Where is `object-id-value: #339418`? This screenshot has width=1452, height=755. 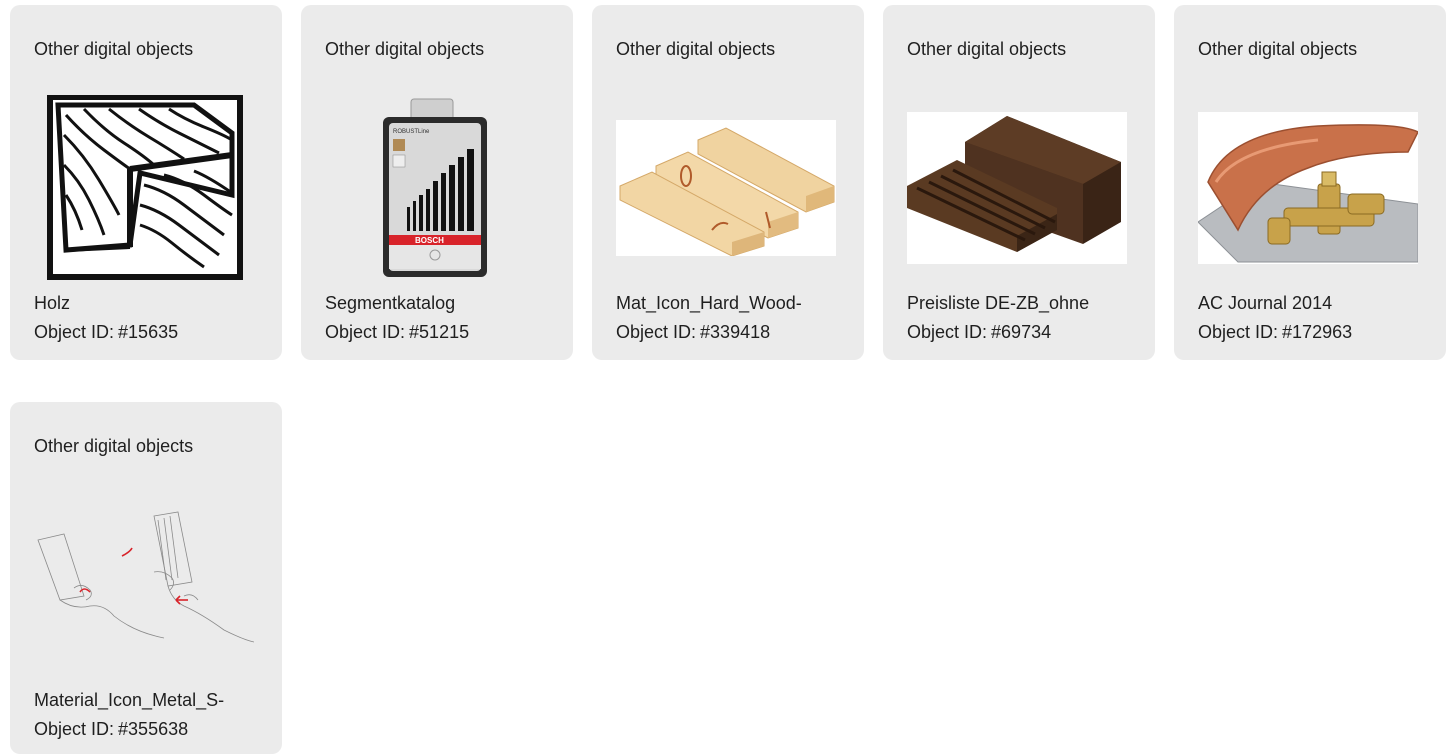 object-id-value: #339418 is located at coordinates (735, 332).